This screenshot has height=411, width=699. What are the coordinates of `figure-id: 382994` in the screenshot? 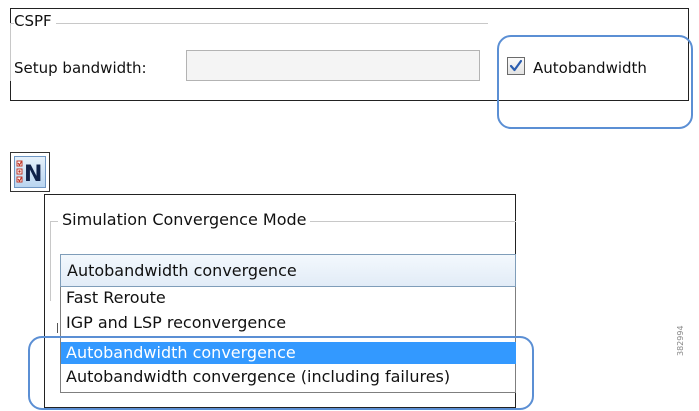 It's located at (680, 340).